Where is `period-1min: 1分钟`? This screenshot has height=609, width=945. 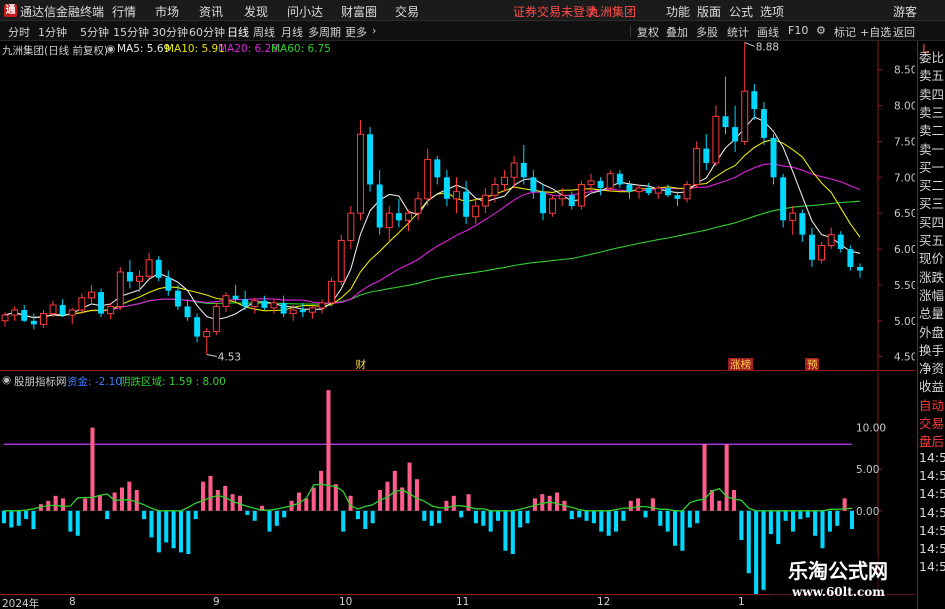 period-1min: 1分钟 is located at coordinates (52, 32).